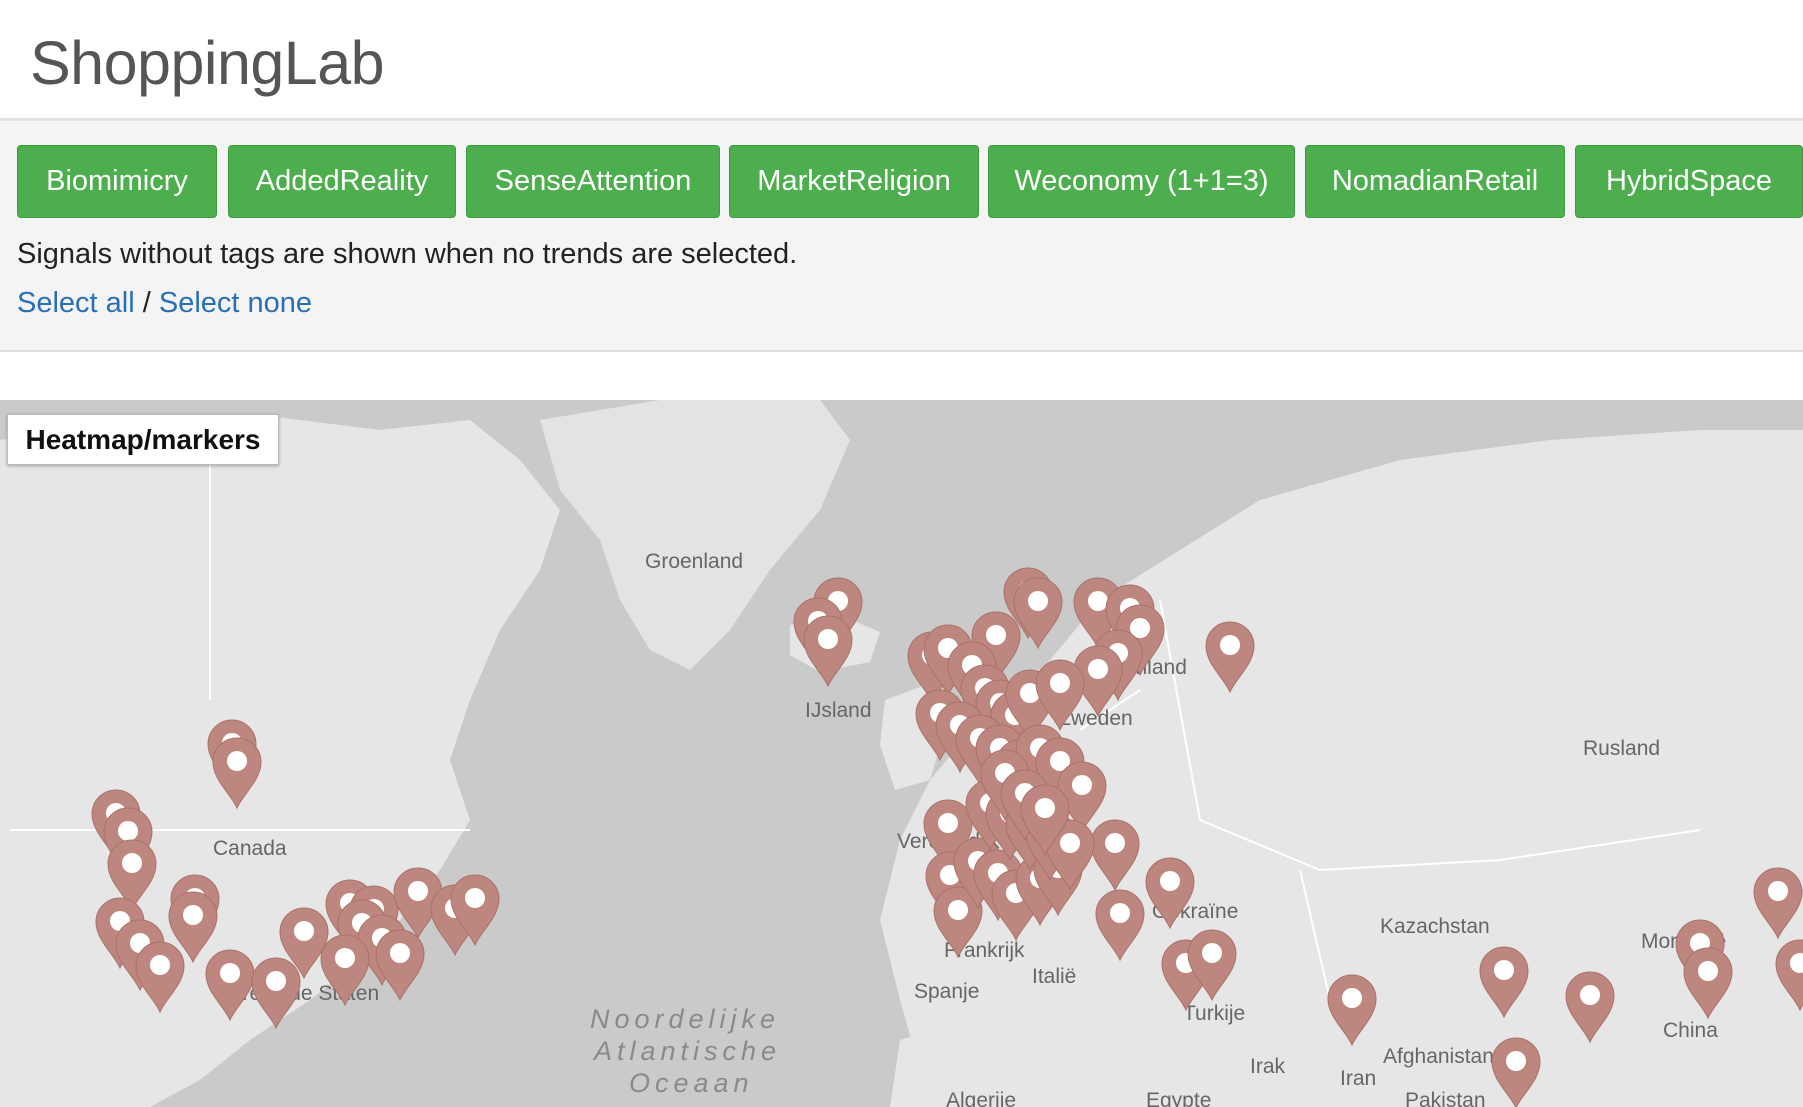  What do you see at coordinates (901, 60) in the screenshot?
I see `app-header: ShoppingLab` at bounding box center [901, 60].